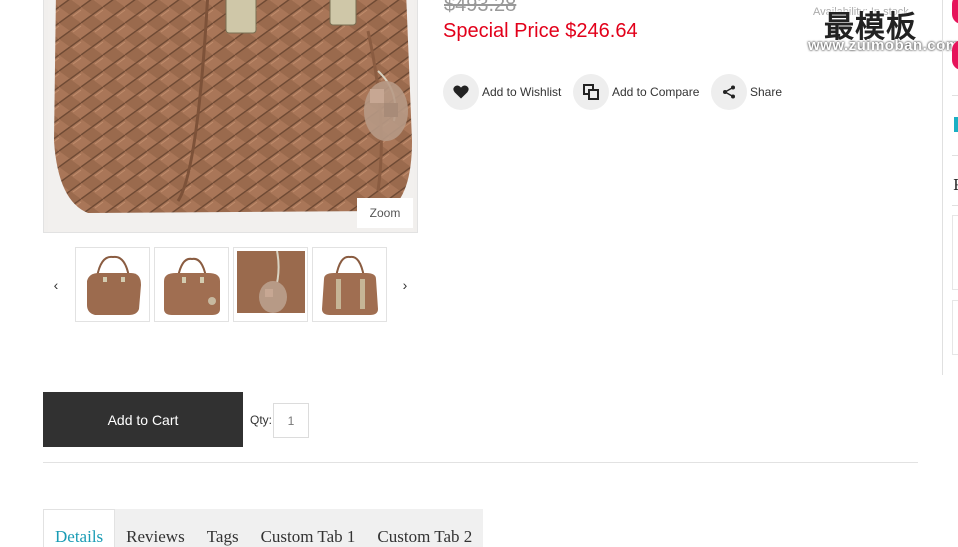 The width and height of the screenshot is (958, 547). I want to click on tab-custom-2: Custom Tab 2, so click(425, 528).